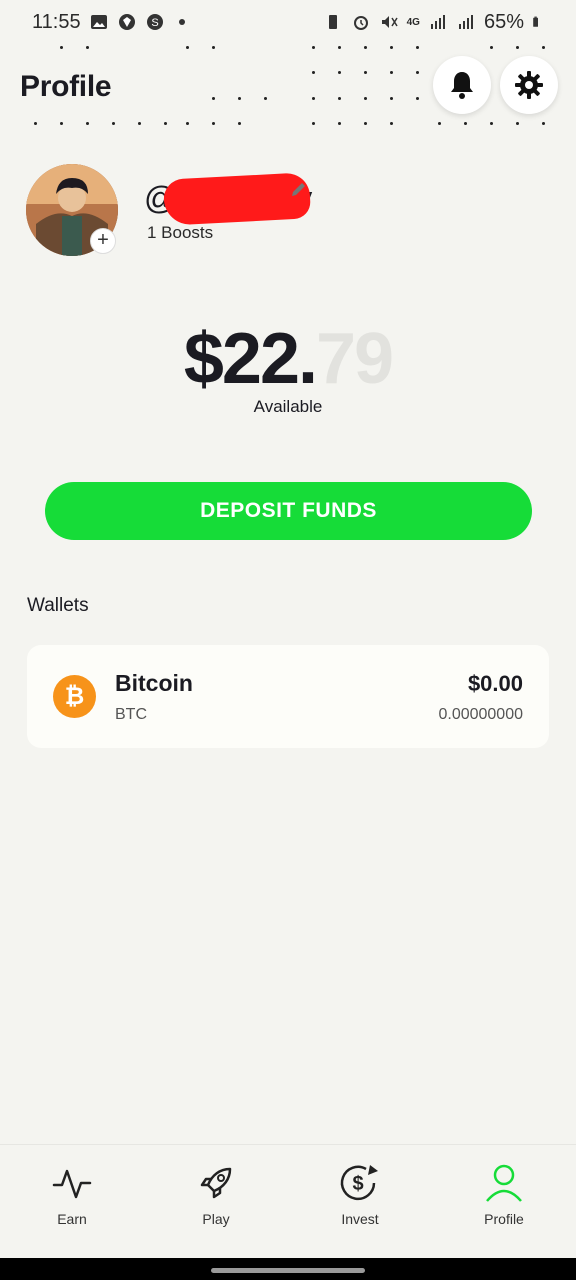 Image resolution: width=576 pixels, height=1280 pixels. What do you see at coordinates (299, 189) in the screenshot?
I see `pencil-icon` at bounding box center [299, 189].